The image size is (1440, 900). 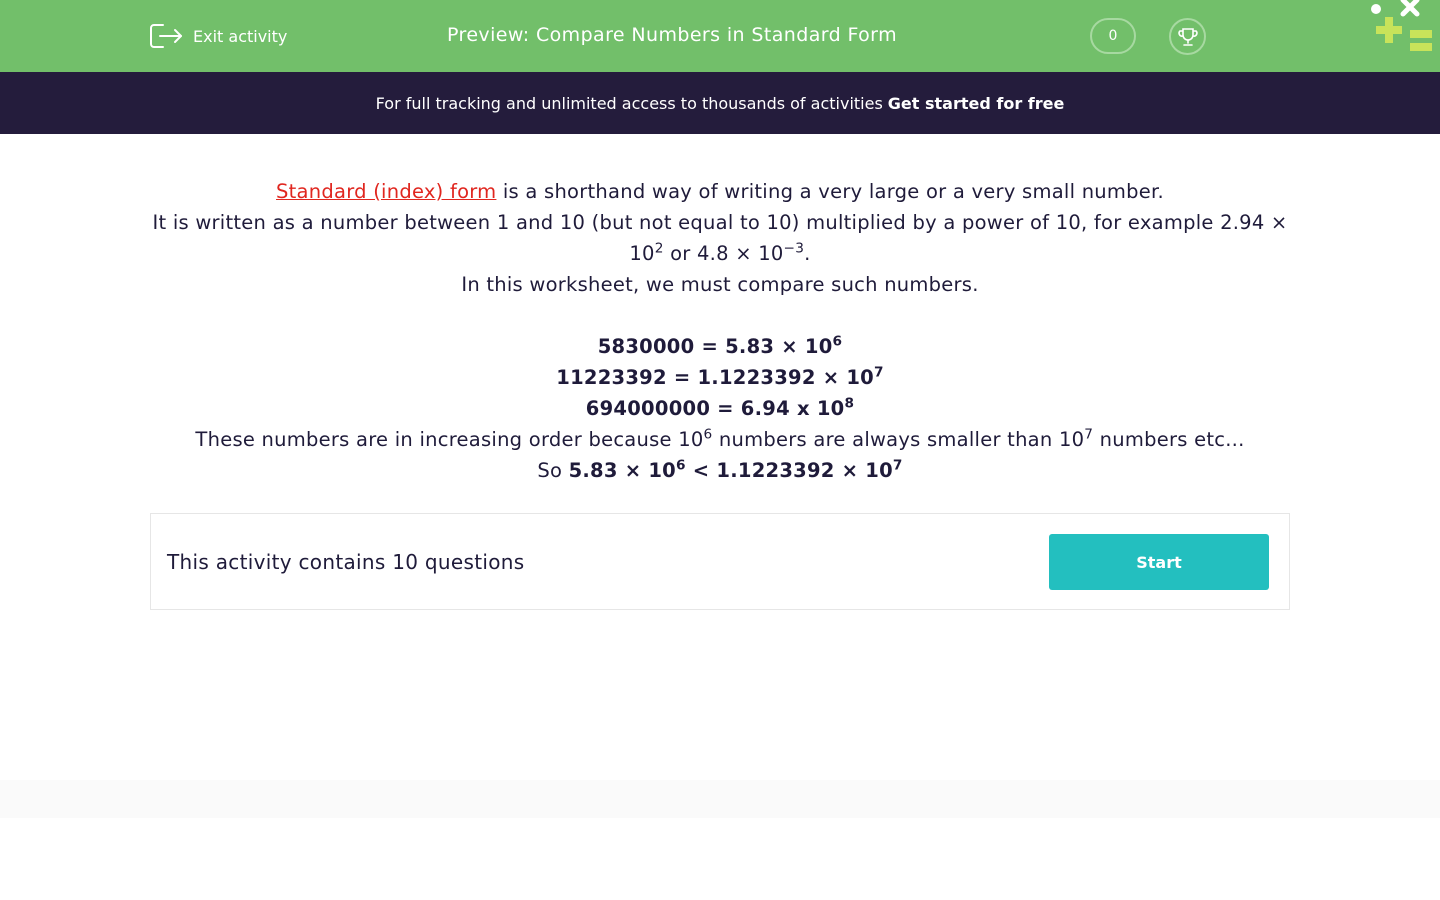 I want to click on logo, so click(x=1401, y=25).